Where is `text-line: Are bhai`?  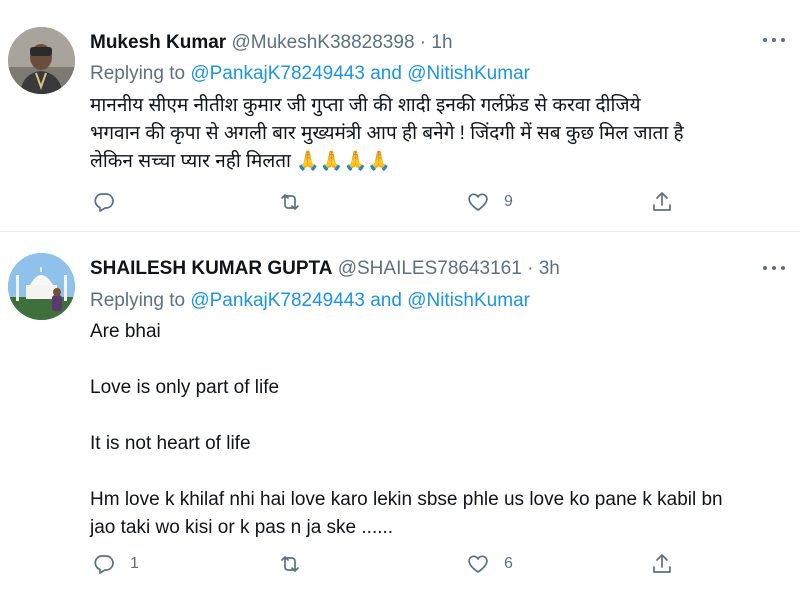
text-line: Are bhai is located at coordinates (125, 331).